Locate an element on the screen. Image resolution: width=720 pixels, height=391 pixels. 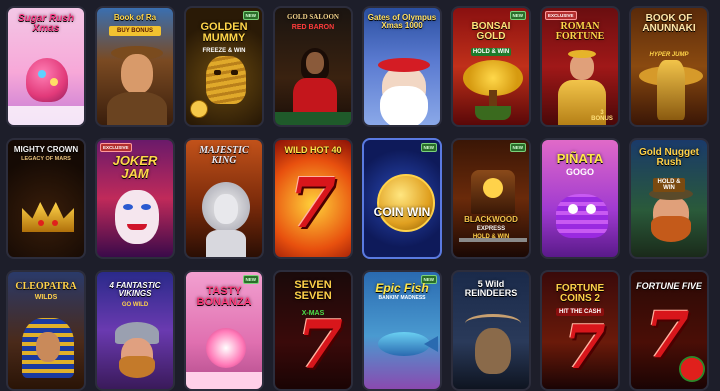
game-title: 5 Wild REINDEERS is located at coordinates (491, 288).